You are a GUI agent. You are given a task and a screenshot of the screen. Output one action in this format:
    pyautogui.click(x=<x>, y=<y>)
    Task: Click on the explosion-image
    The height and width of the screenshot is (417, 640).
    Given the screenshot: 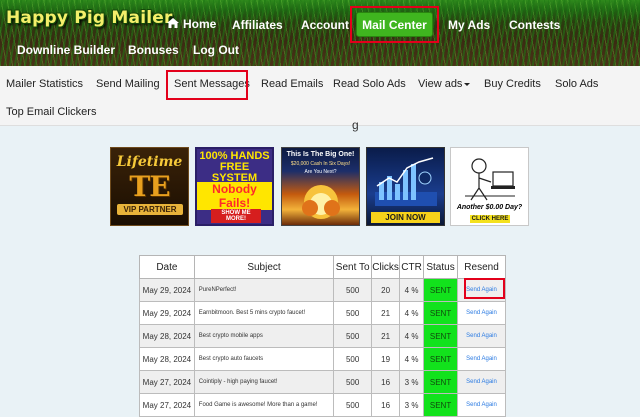 What is the action you would take?
    pyautogui.click(x=321, y=202)
    